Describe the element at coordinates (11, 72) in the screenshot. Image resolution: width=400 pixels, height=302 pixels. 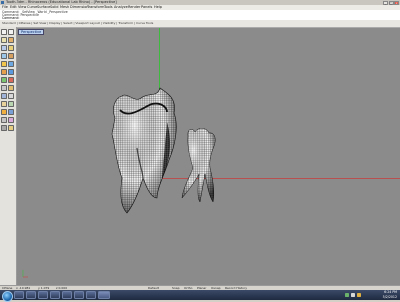
I see `sphere-icon` at that location.